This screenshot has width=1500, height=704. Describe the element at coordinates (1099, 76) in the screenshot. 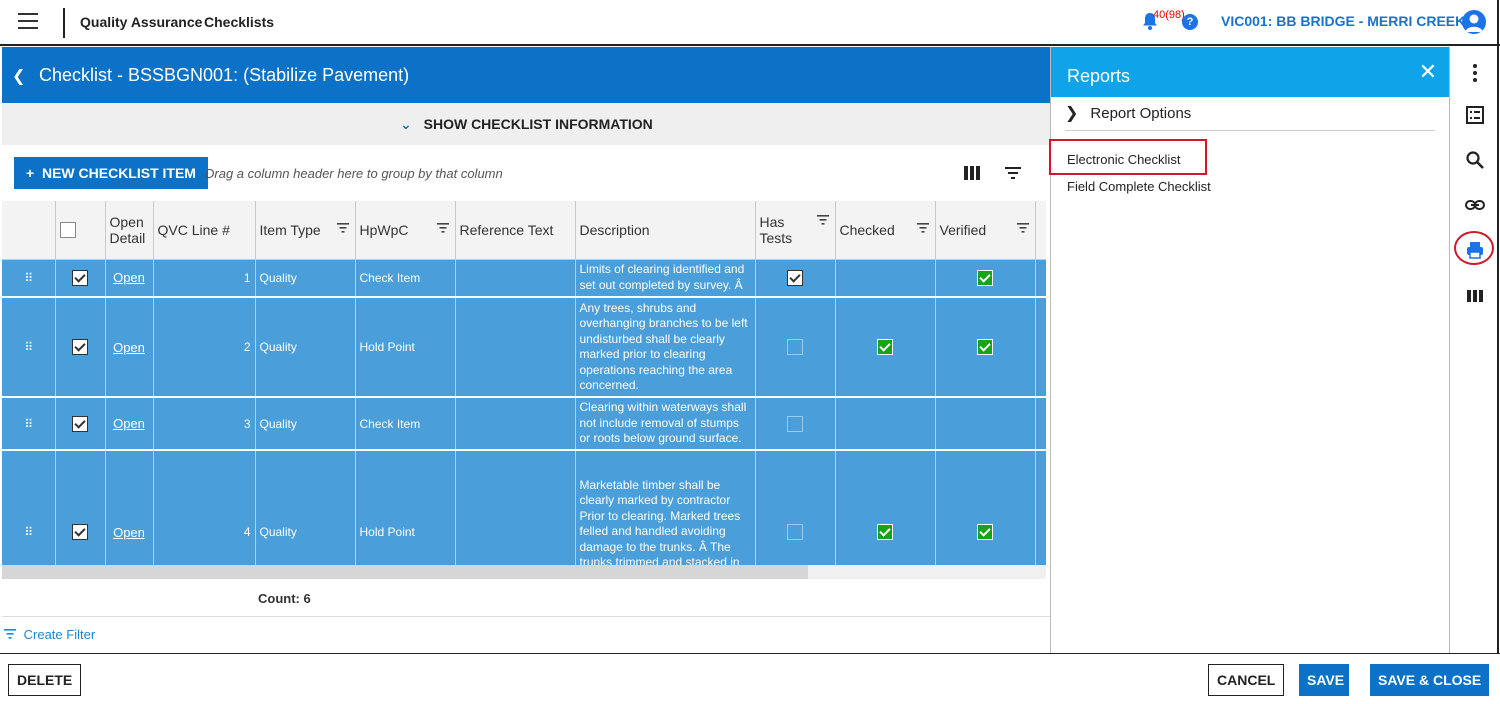

I see `reports-title: Reports` at that location.